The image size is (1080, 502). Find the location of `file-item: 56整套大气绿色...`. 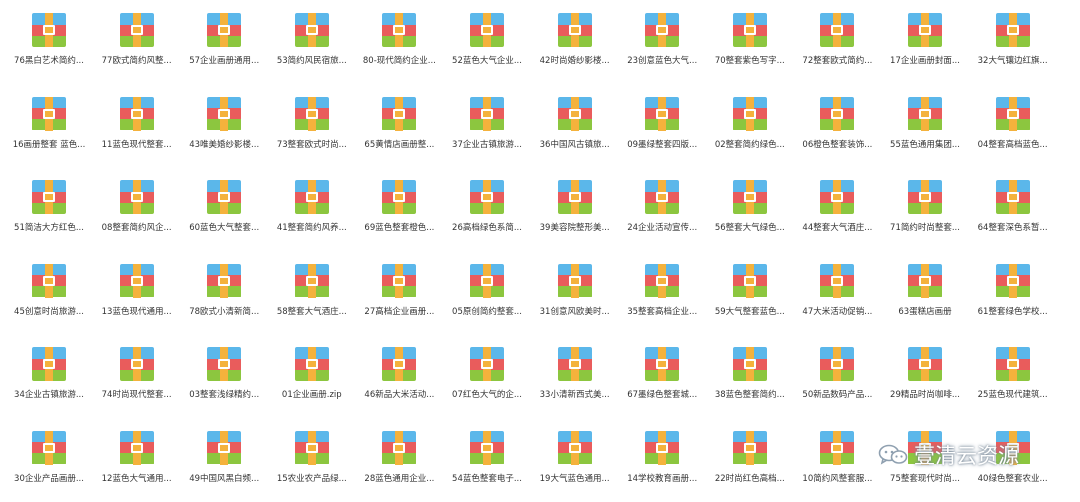

file-item: 56整套大气绿色... is located at coordinates (750, 202).